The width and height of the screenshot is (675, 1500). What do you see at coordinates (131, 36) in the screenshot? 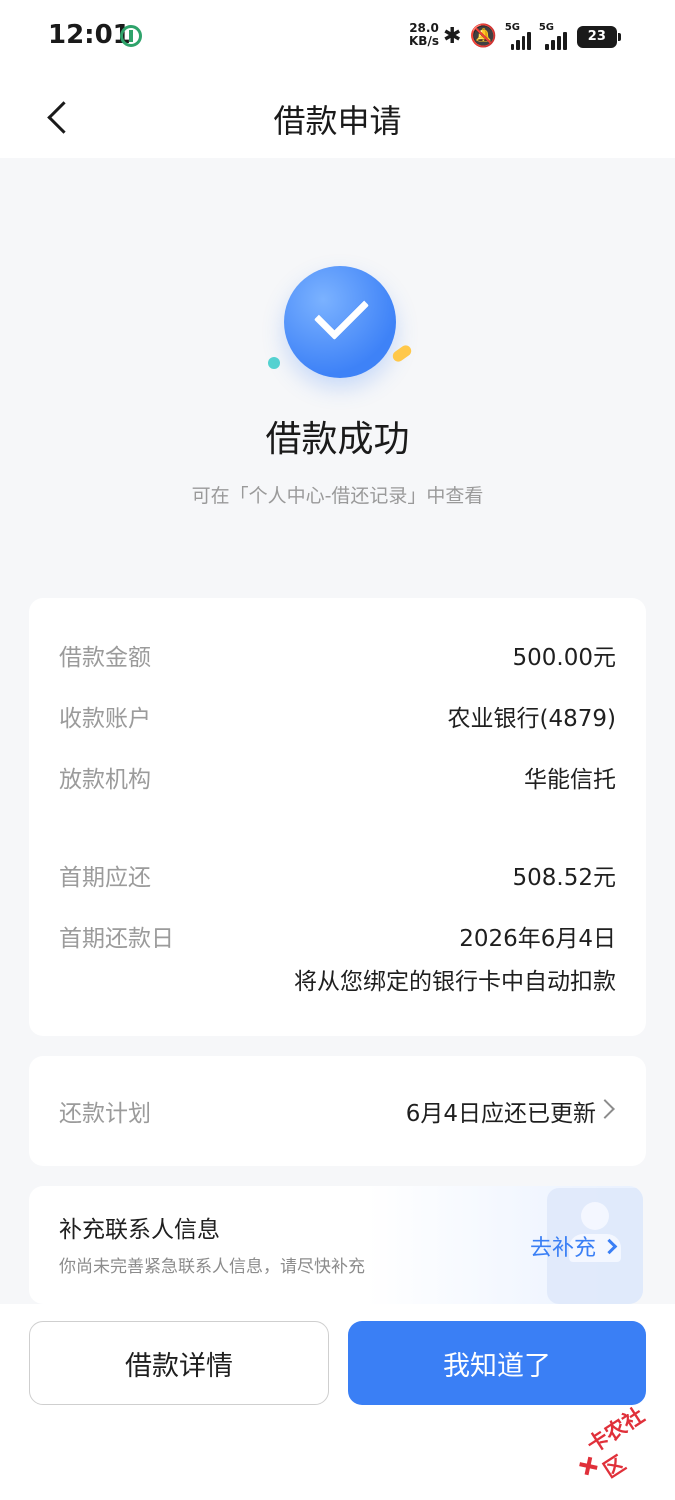
I see `app-notification-icon` at bounding box center [131, 36].